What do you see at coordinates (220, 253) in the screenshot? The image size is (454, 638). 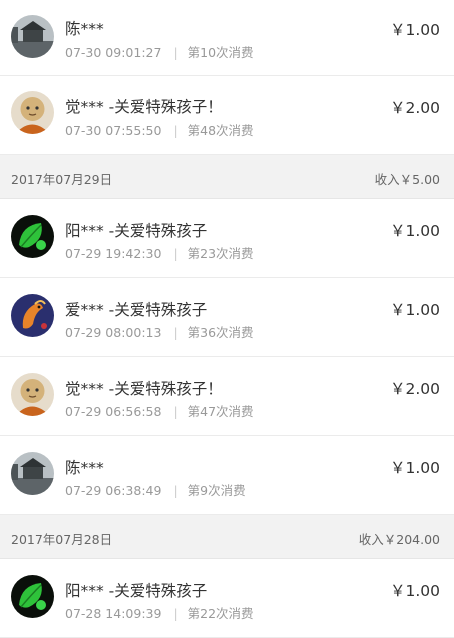 I see `payment-count: 第23次消费` at bounding box center [220, 253].